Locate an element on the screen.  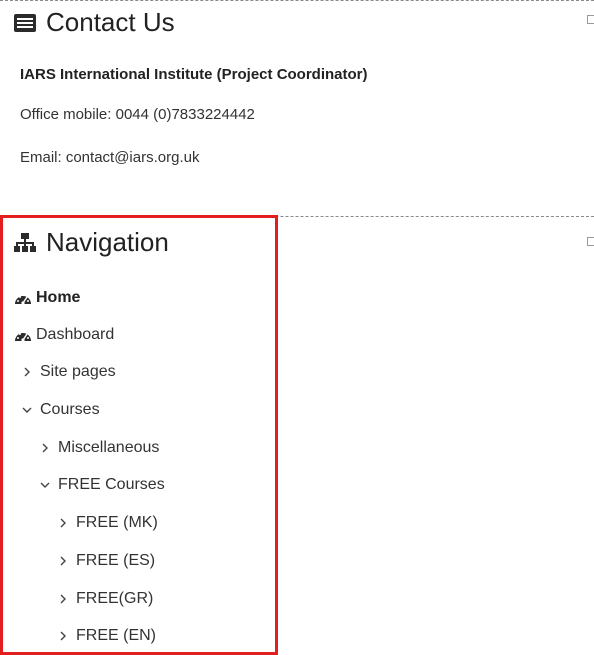
nav-item-label: Courses is located at coordinates (70, 409).